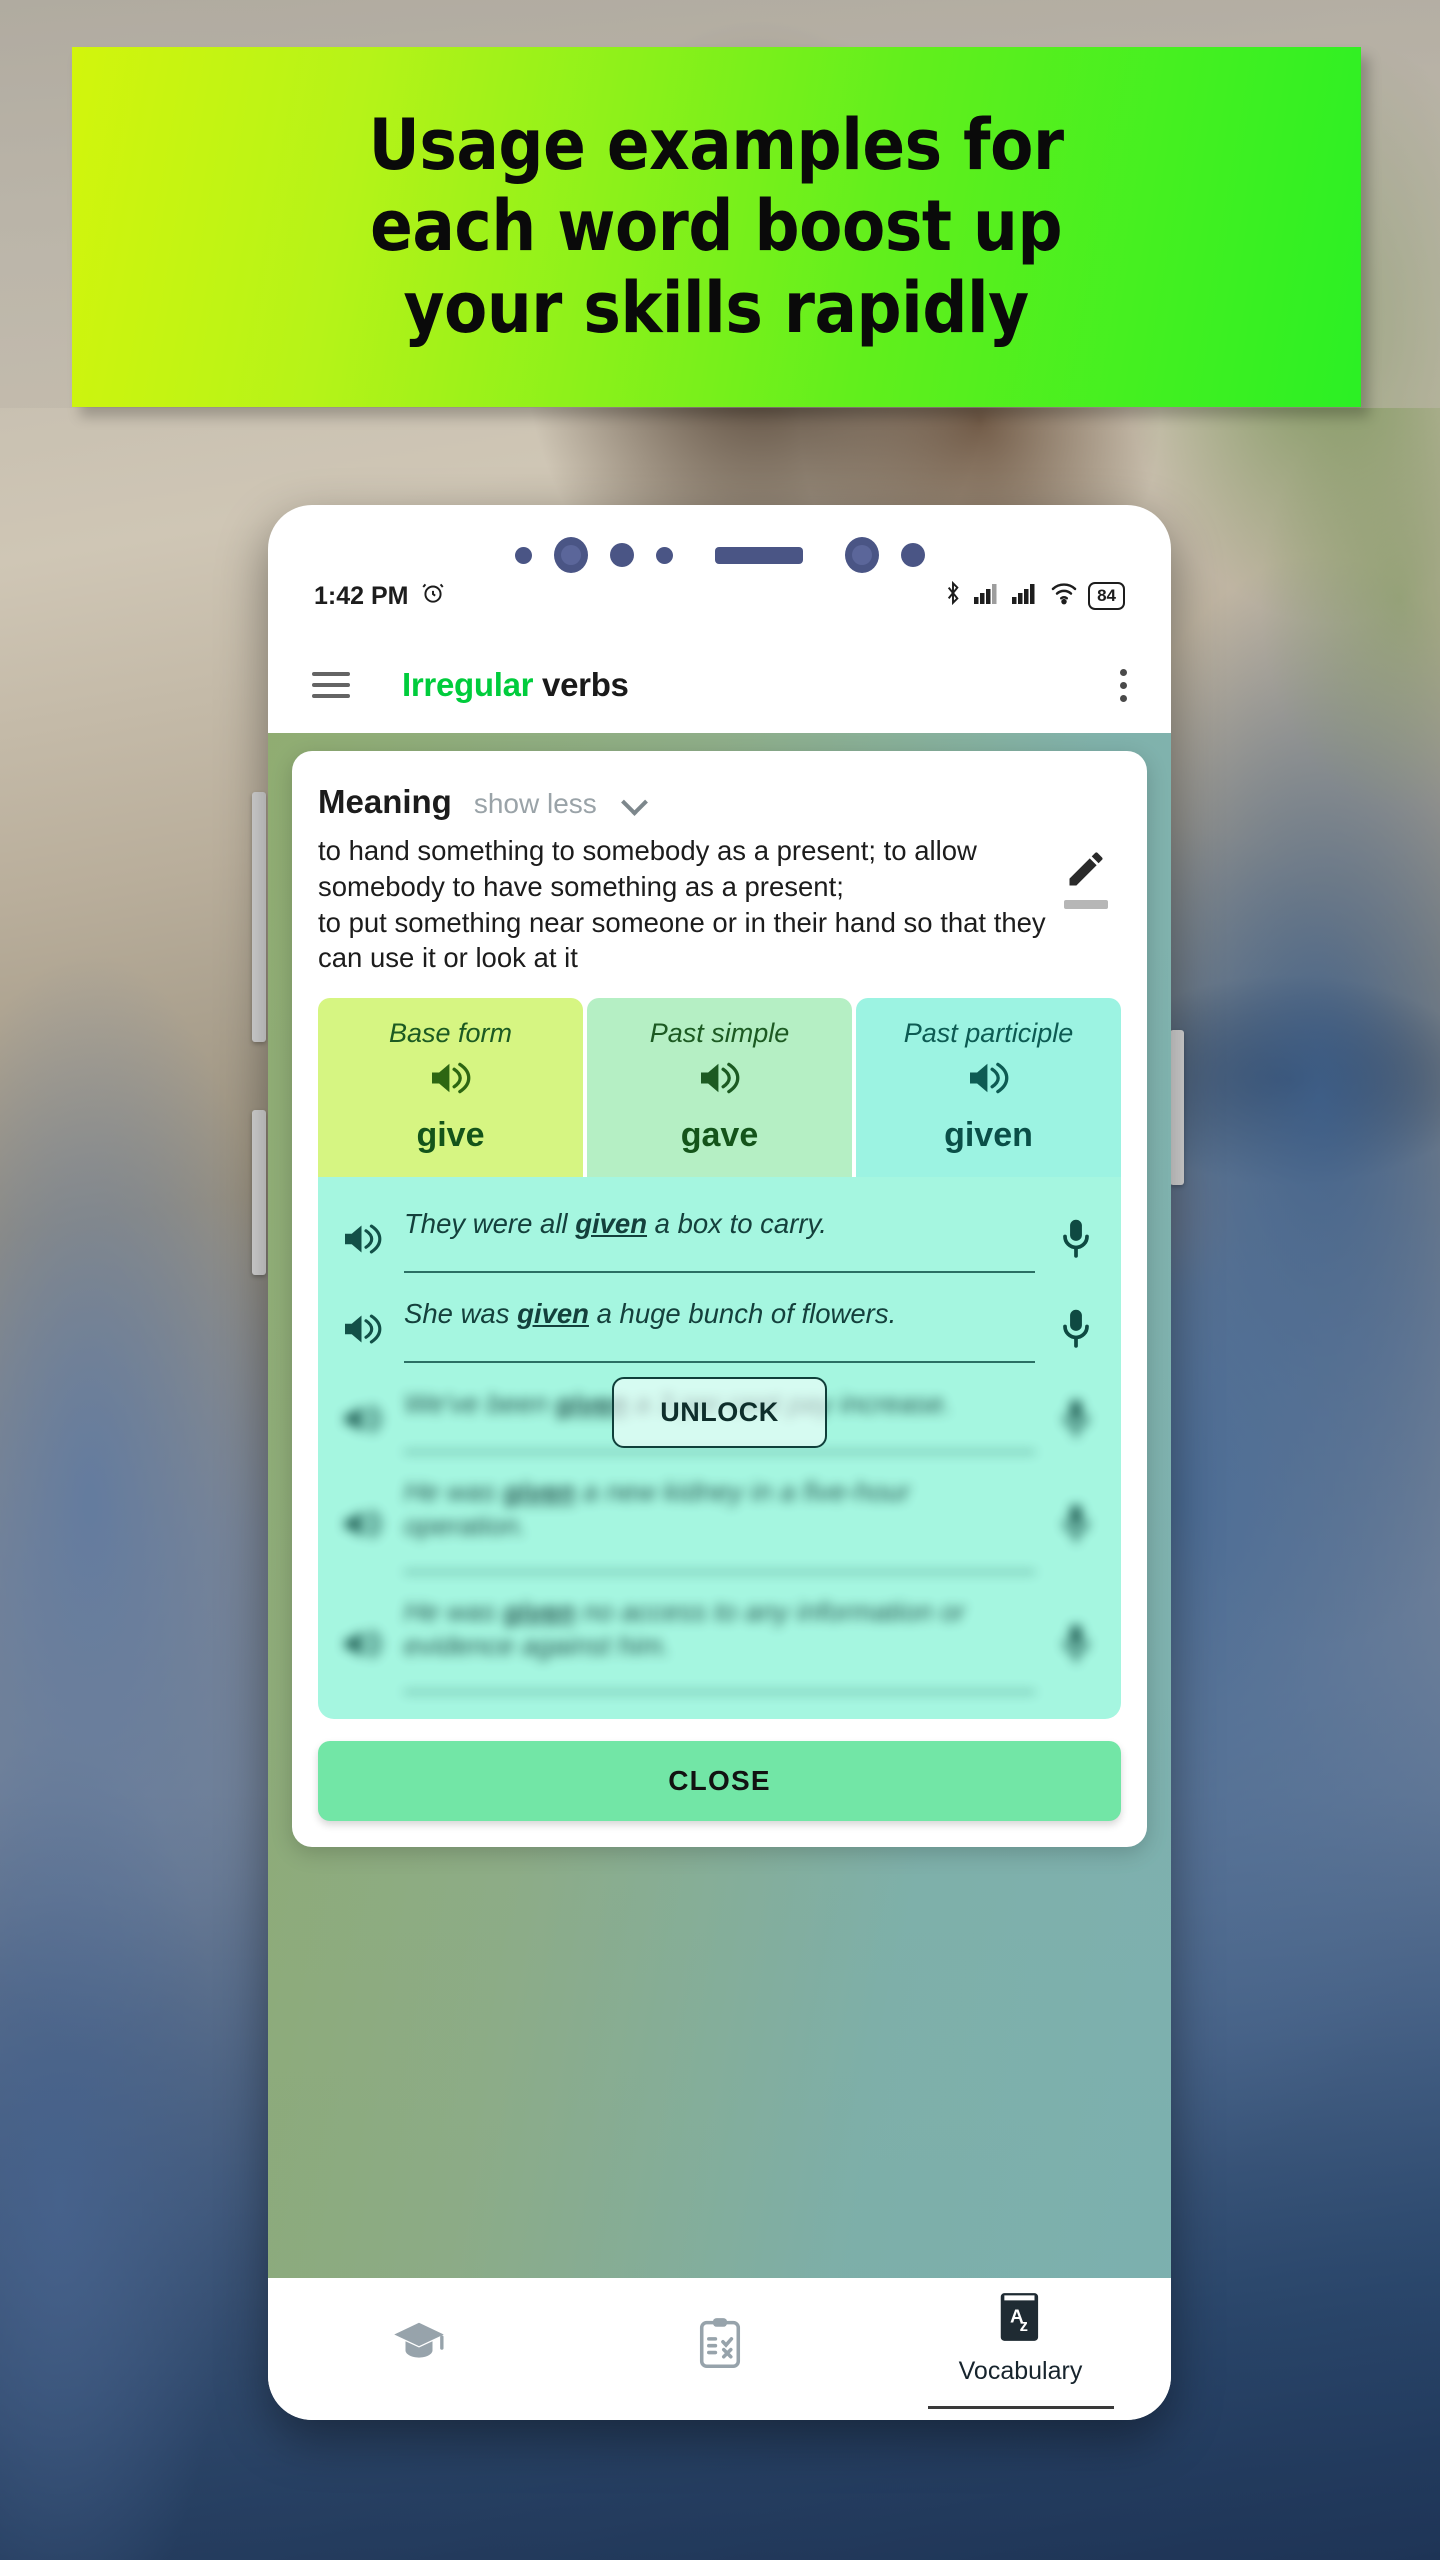  What do you see at coordinates (719, 1412) in the screenshot?
I see `unlock-button: UNLOCK` at bounding box center [719, 1412].